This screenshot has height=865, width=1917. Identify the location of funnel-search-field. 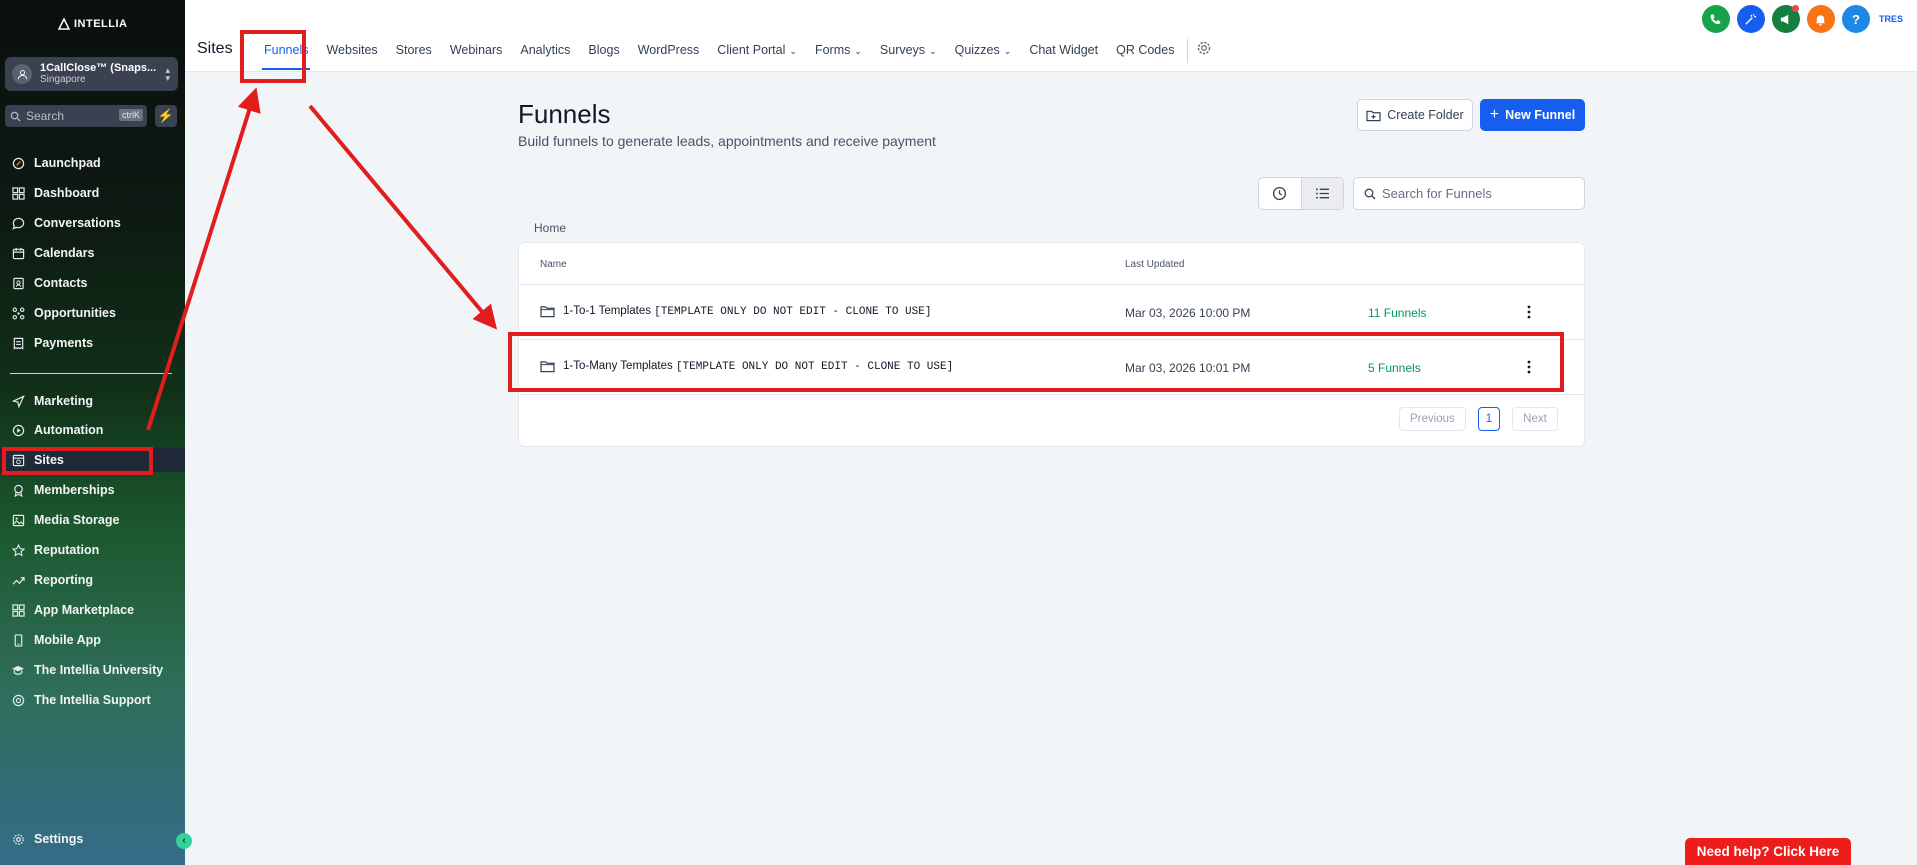
(1469, 193).